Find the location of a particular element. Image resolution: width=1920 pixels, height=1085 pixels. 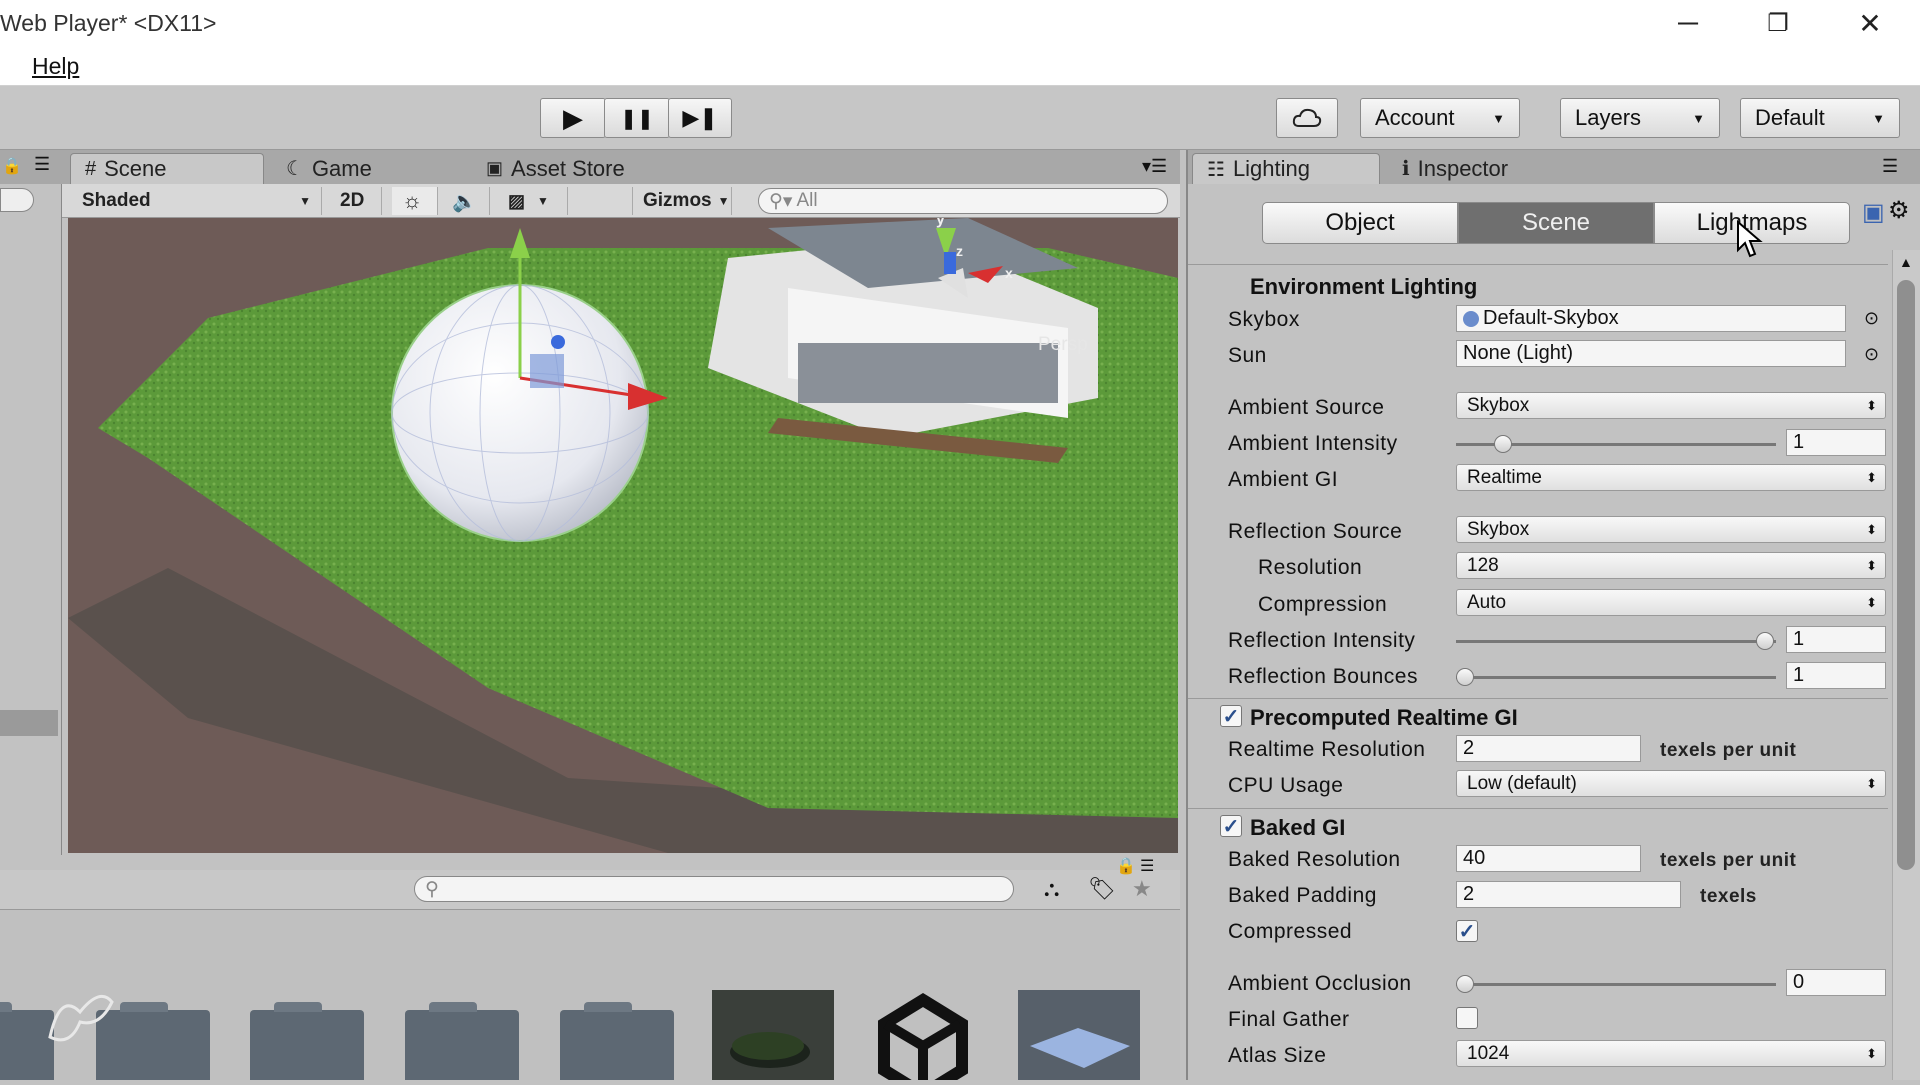

minimize-button: ─ is located at coordinates (1688, 23).